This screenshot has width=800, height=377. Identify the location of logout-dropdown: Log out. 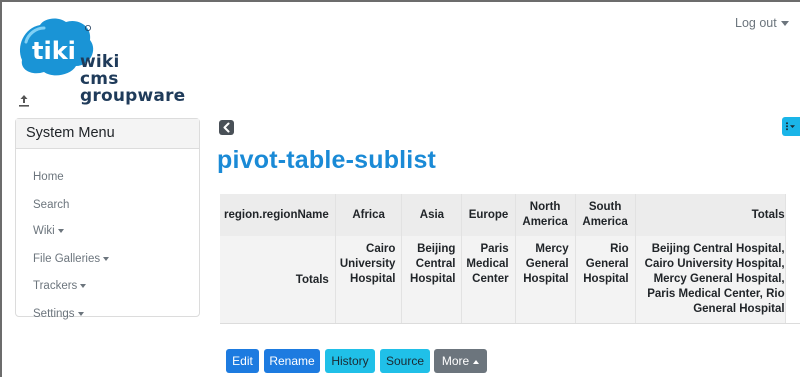
(762, 23).